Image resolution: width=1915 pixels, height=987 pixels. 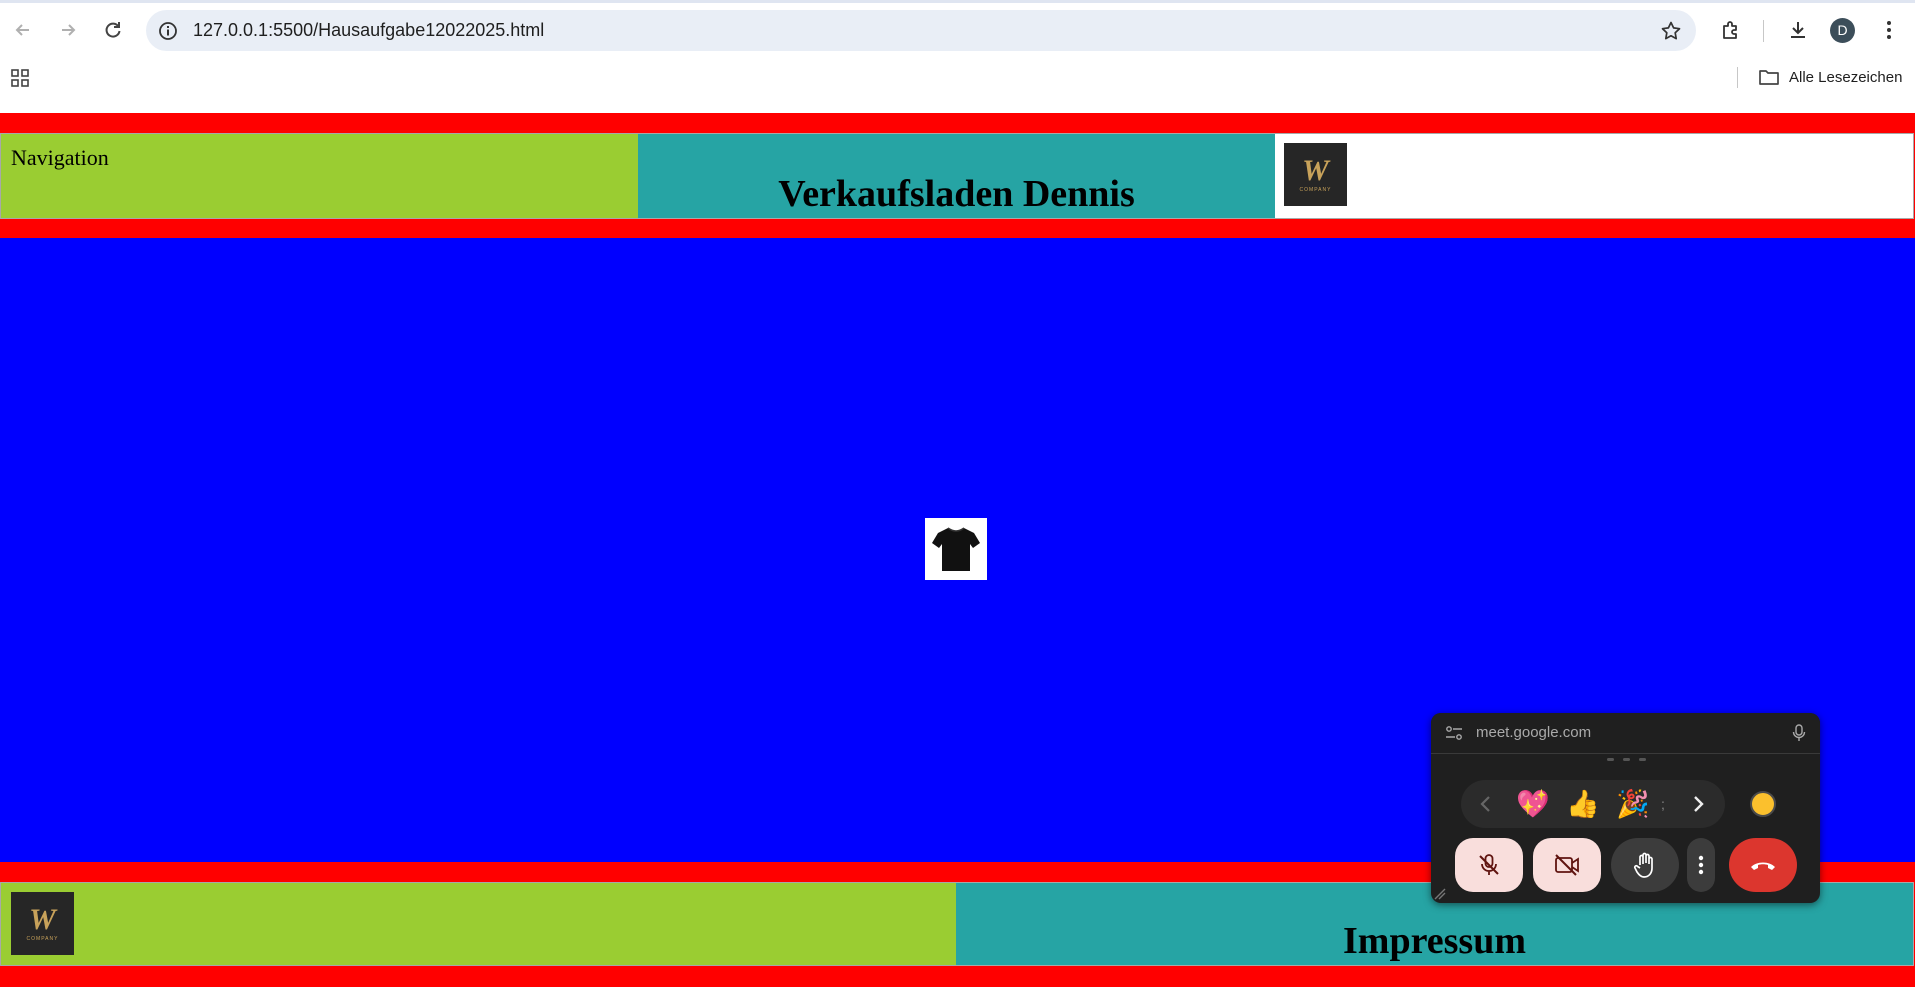 I want to click on navigation-label: Navigation, so click(x=60, y=157).